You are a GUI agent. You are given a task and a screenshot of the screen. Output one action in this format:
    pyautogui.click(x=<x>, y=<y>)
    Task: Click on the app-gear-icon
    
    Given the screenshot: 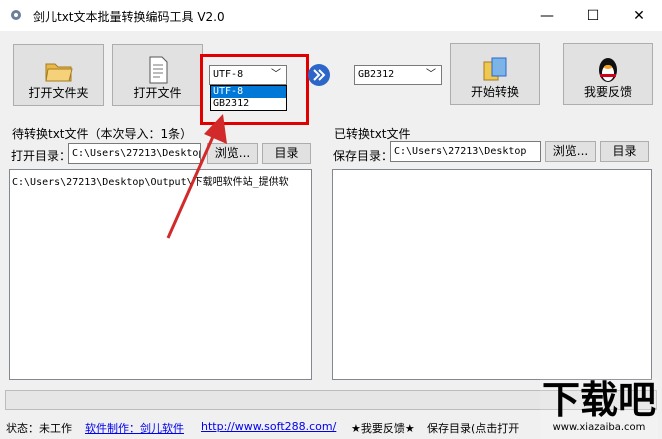 What is the action you would take?
    pyautogui.click(x=16, y=15)
    